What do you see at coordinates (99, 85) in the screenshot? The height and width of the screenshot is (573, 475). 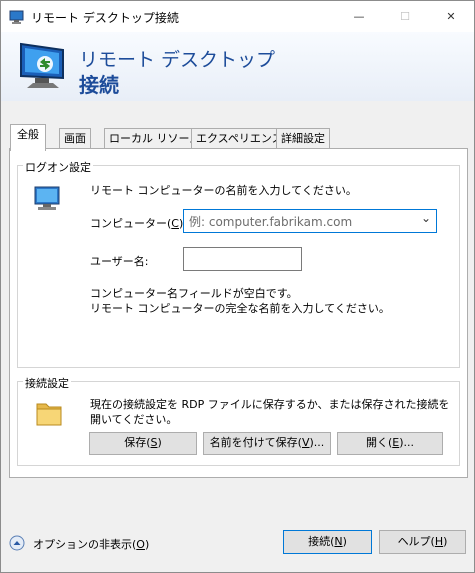 I see `banner-subtitle: 接続` at bounding box center [99, 85].